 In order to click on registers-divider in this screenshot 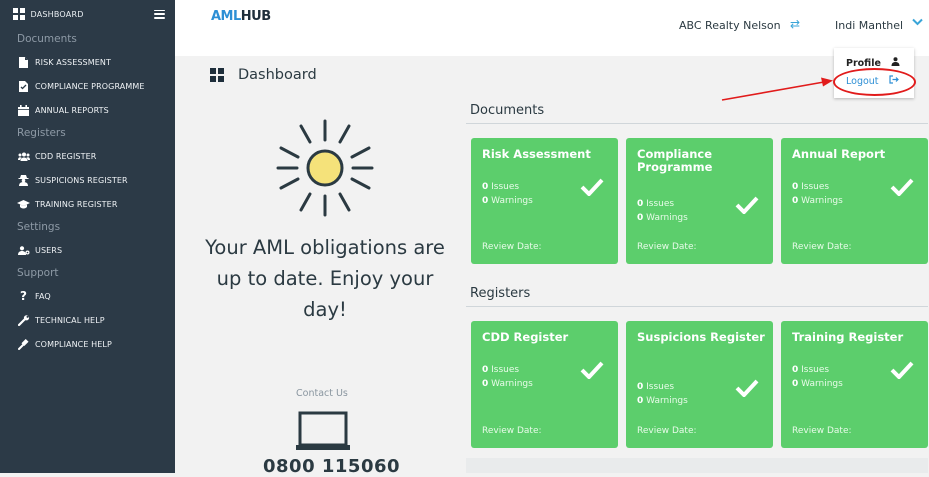, I will do `click(697, 306)`.